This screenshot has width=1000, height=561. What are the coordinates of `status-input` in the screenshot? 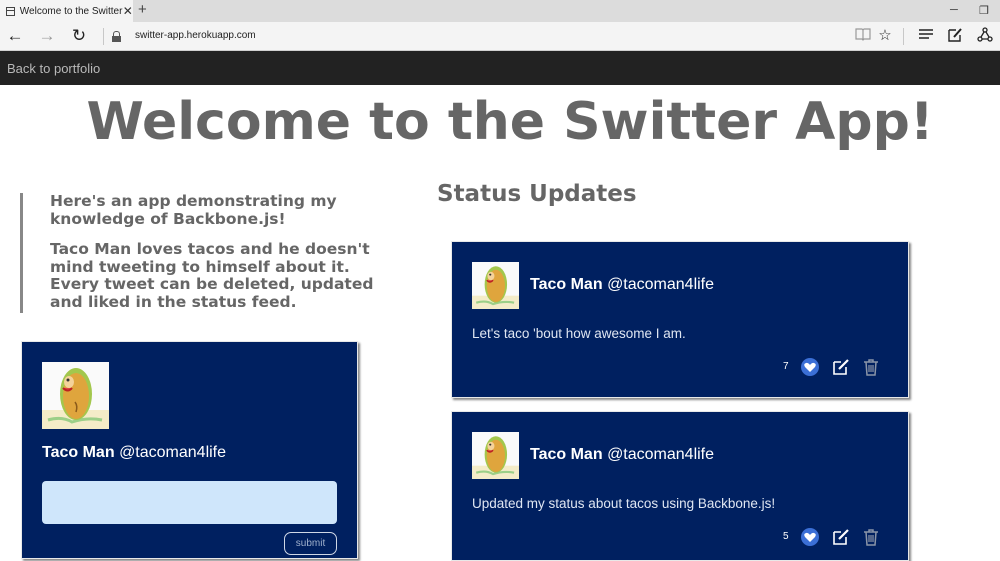 It's located at (189, 502).